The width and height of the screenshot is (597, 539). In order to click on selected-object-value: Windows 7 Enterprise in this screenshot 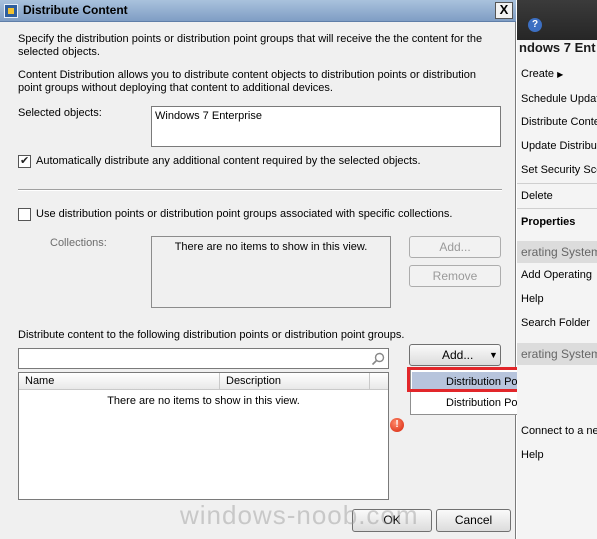, I will do `click(208, 116)`.